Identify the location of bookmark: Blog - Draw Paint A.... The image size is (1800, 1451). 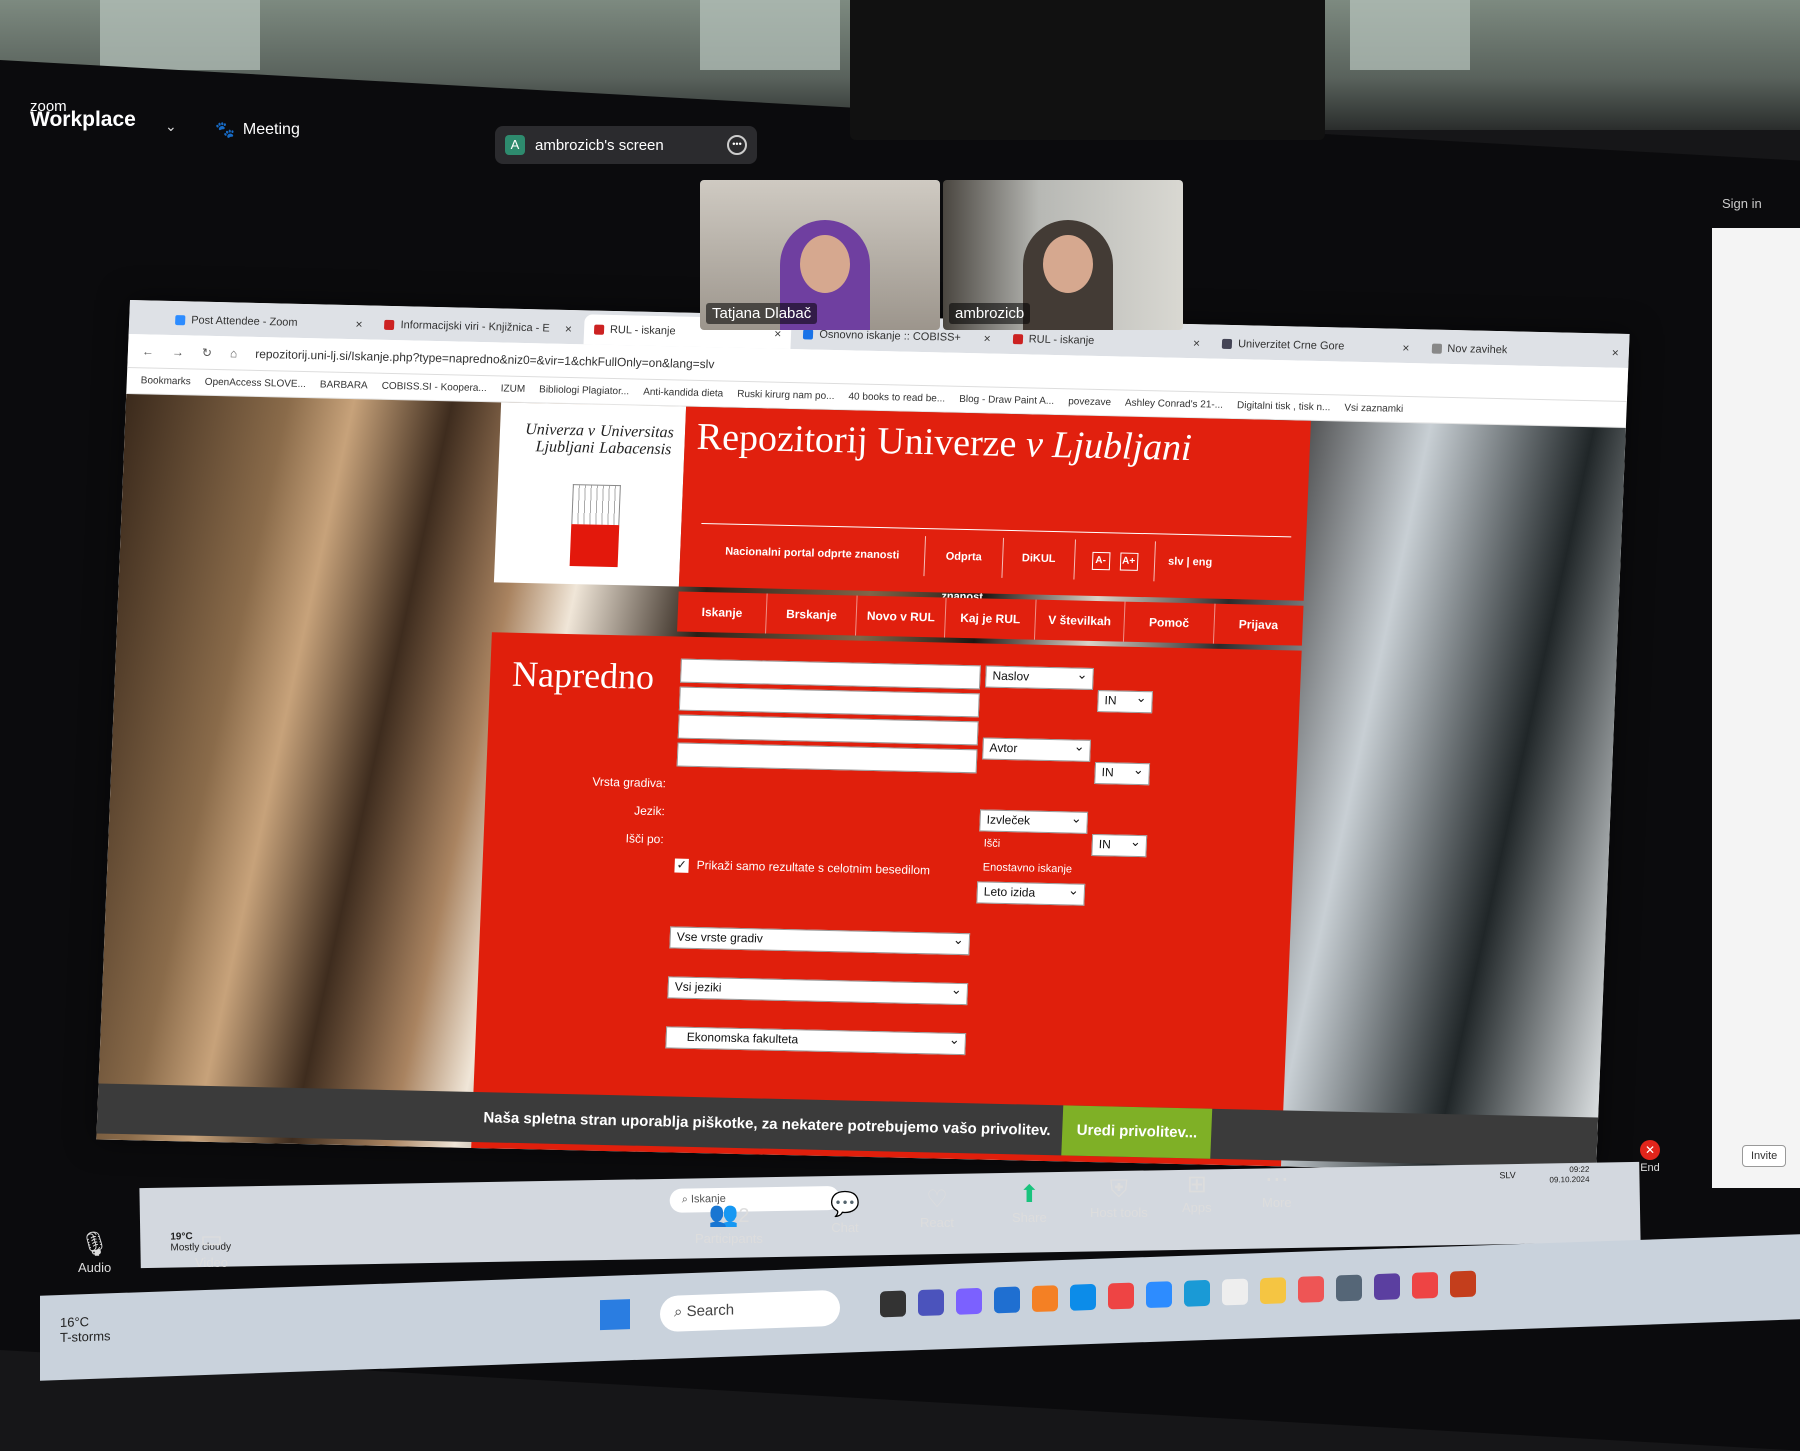
(1006, 400).